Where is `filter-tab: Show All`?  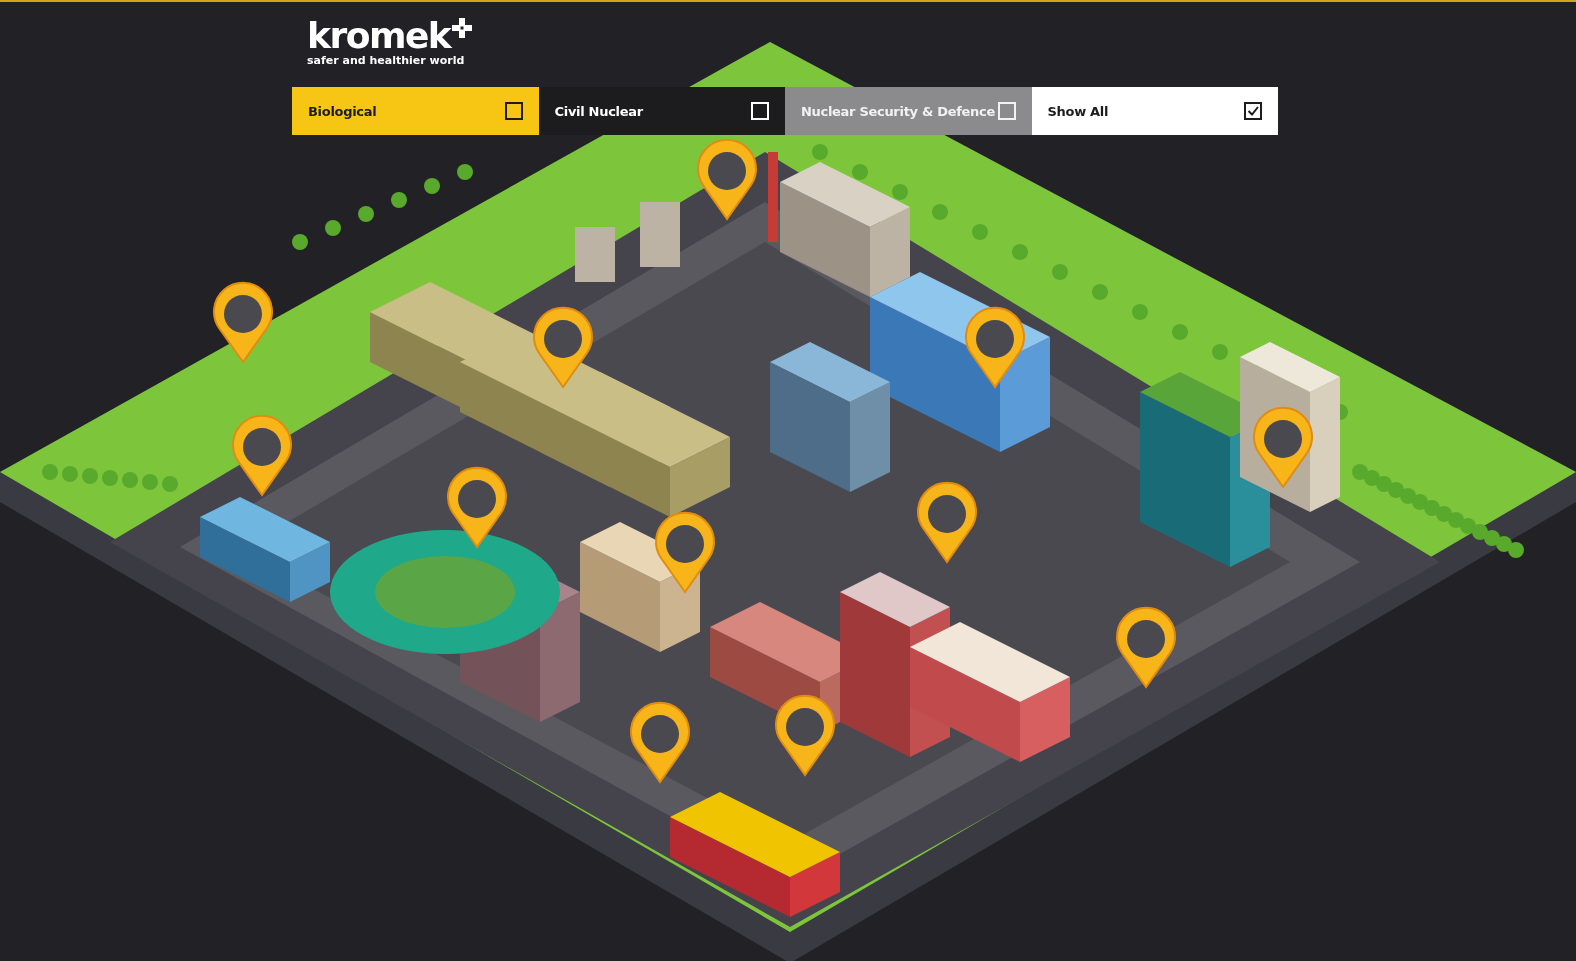 filter-tab: Show All is located at coordinates (1154, 111).